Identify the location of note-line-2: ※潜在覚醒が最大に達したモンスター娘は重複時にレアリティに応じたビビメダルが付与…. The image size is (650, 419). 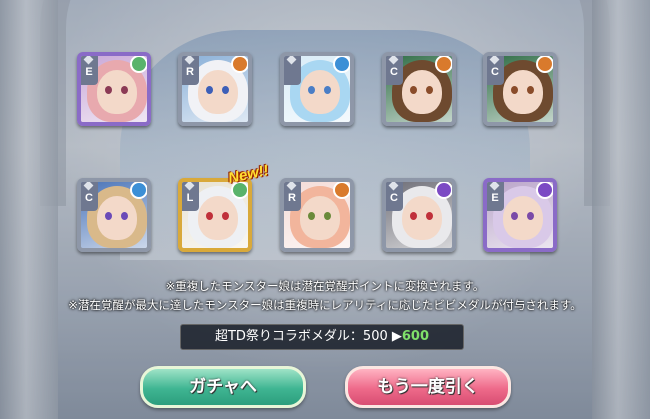
(325, 305).